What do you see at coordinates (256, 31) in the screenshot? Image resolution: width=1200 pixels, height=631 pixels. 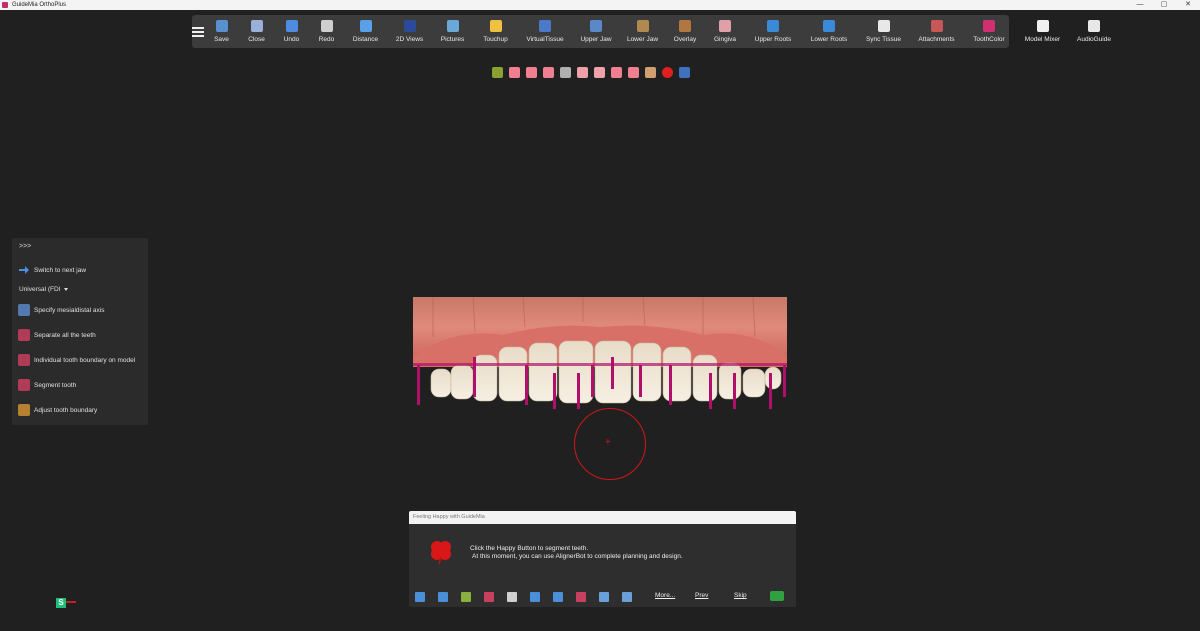 I see `toolbar-close-button: Close` at bounding box center [256, 31].